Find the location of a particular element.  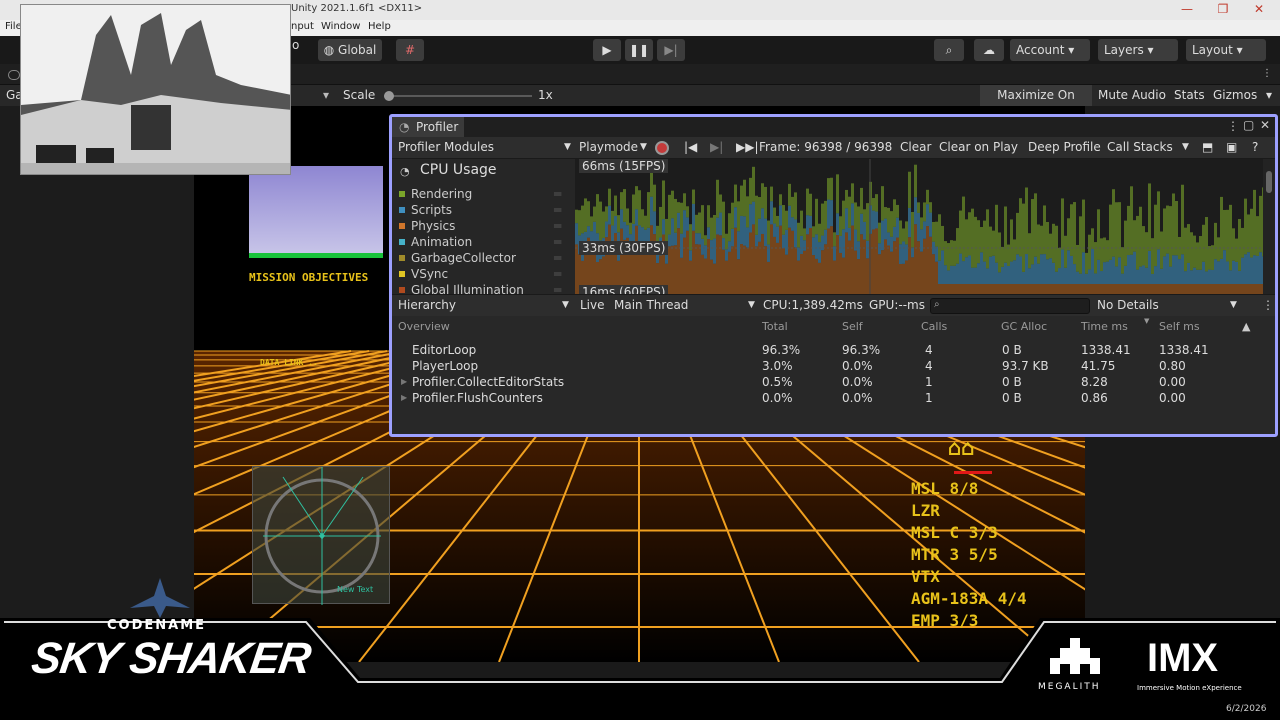

tab-profiler: ◔ Profiler is located at coordinates (428, 127).